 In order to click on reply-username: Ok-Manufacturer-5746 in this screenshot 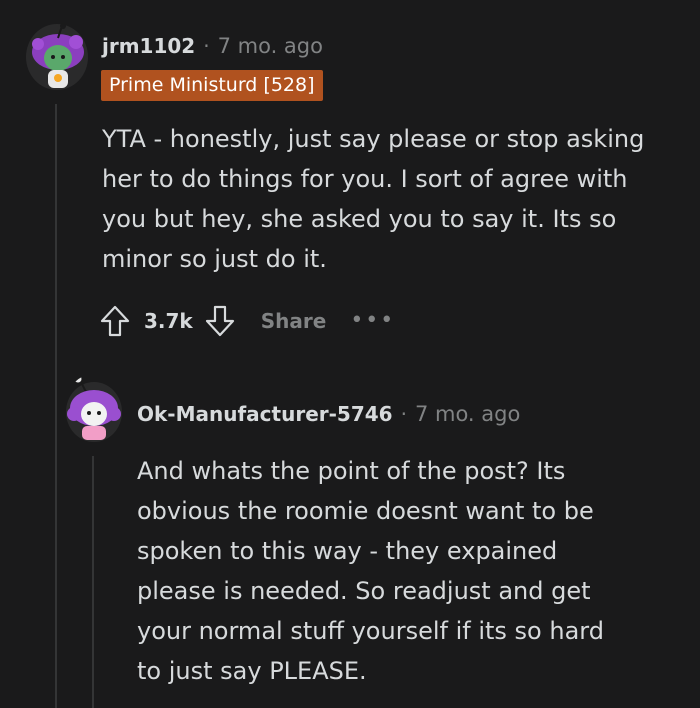, I will do `click(265, 414)`.